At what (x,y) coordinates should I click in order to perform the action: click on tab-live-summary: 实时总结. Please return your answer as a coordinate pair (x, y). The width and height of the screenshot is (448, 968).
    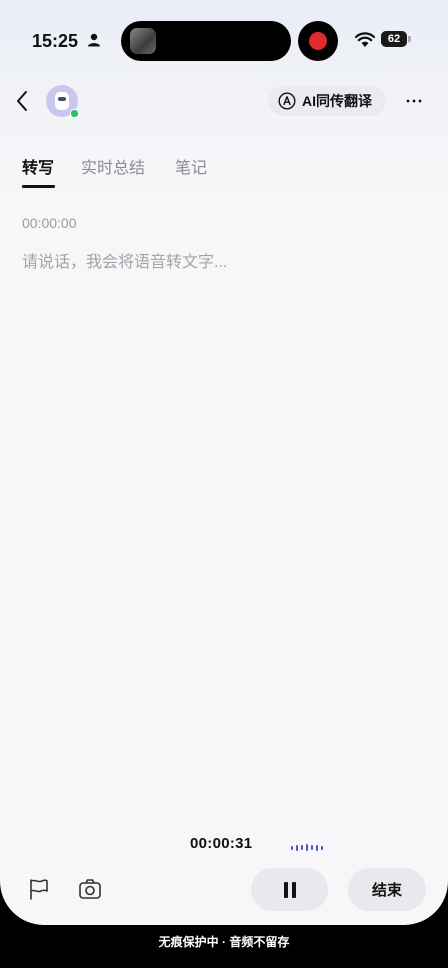
    Looking at the image, I should click on (113, 166).